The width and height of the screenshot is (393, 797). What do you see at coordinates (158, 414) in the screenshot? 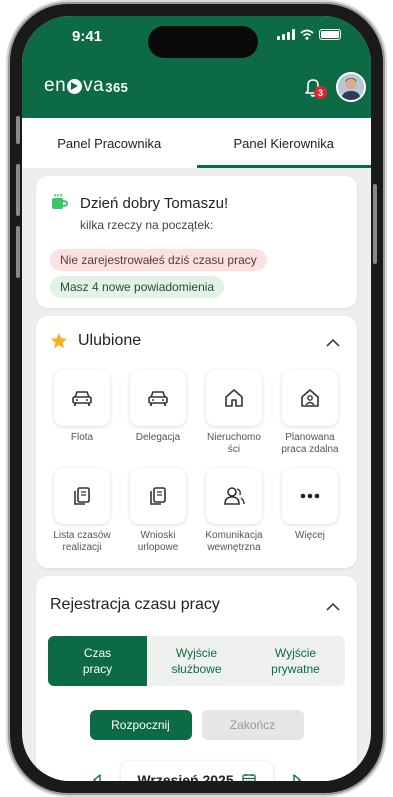
I see `favorite-delegation: Delegacja` at bounding box center [158, 414].